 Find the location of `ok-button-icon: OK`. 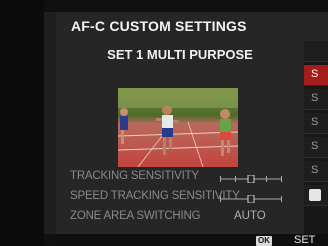

ok-button-icon: OK is located at coordinates (264, 241).